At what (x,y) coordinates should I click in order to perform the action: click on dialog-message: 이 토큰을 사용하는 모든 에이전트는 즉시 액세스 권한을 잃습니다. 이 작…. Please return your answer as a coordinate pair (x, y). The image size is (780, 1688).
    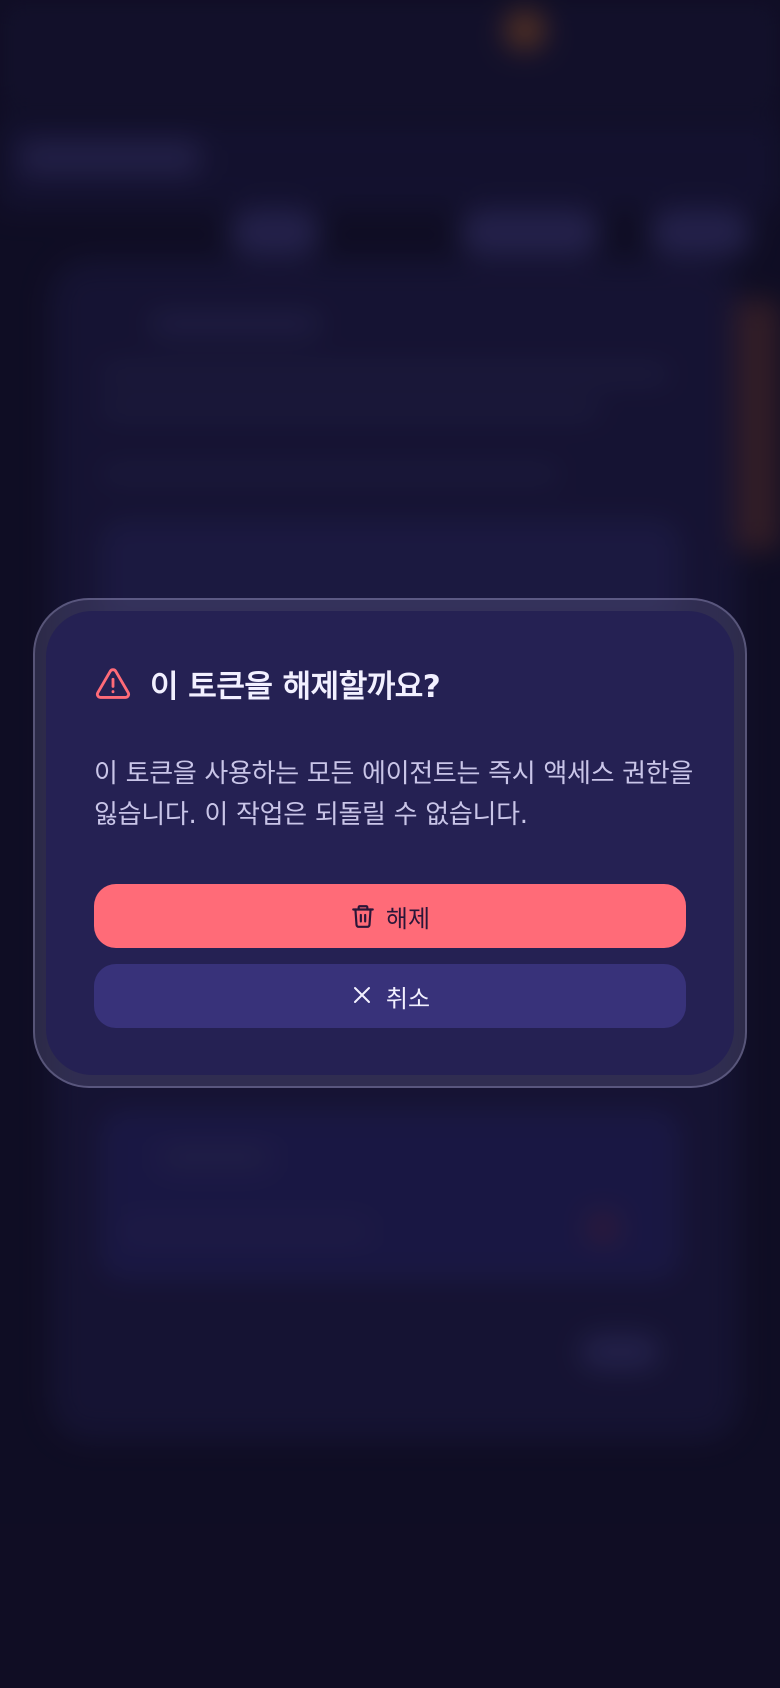
    Looking at the image, I should click on (394, 794).